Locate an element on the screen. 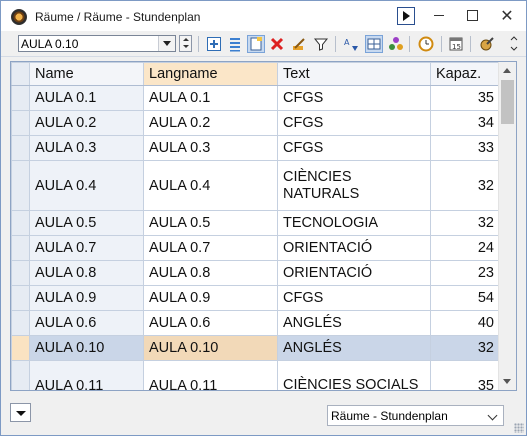 Image resolution: width=527 pixels, height=436 pixels. table-row: AULA 0.2 AULA 0.2 CFGS 34 is located at coordinates (255, 123).